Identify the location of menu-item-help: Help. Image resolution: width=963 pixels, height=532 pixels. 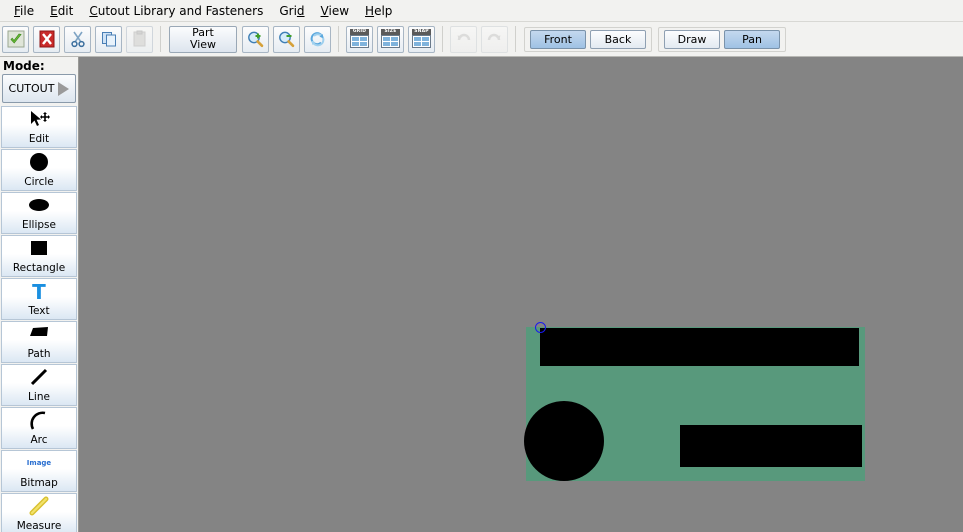
(378, 11).